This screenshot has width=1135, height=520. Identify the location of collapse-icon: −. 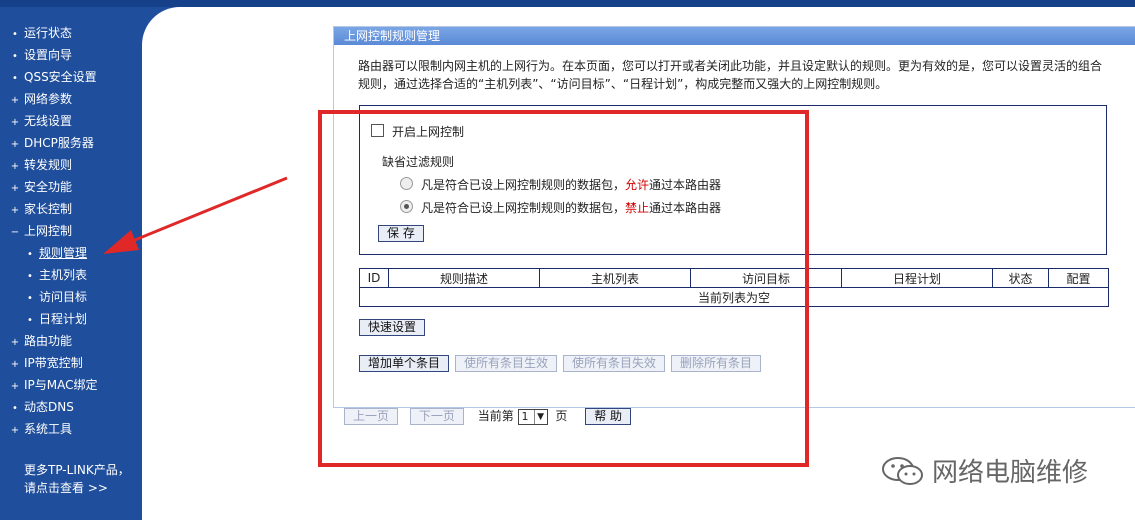
(15, 232).